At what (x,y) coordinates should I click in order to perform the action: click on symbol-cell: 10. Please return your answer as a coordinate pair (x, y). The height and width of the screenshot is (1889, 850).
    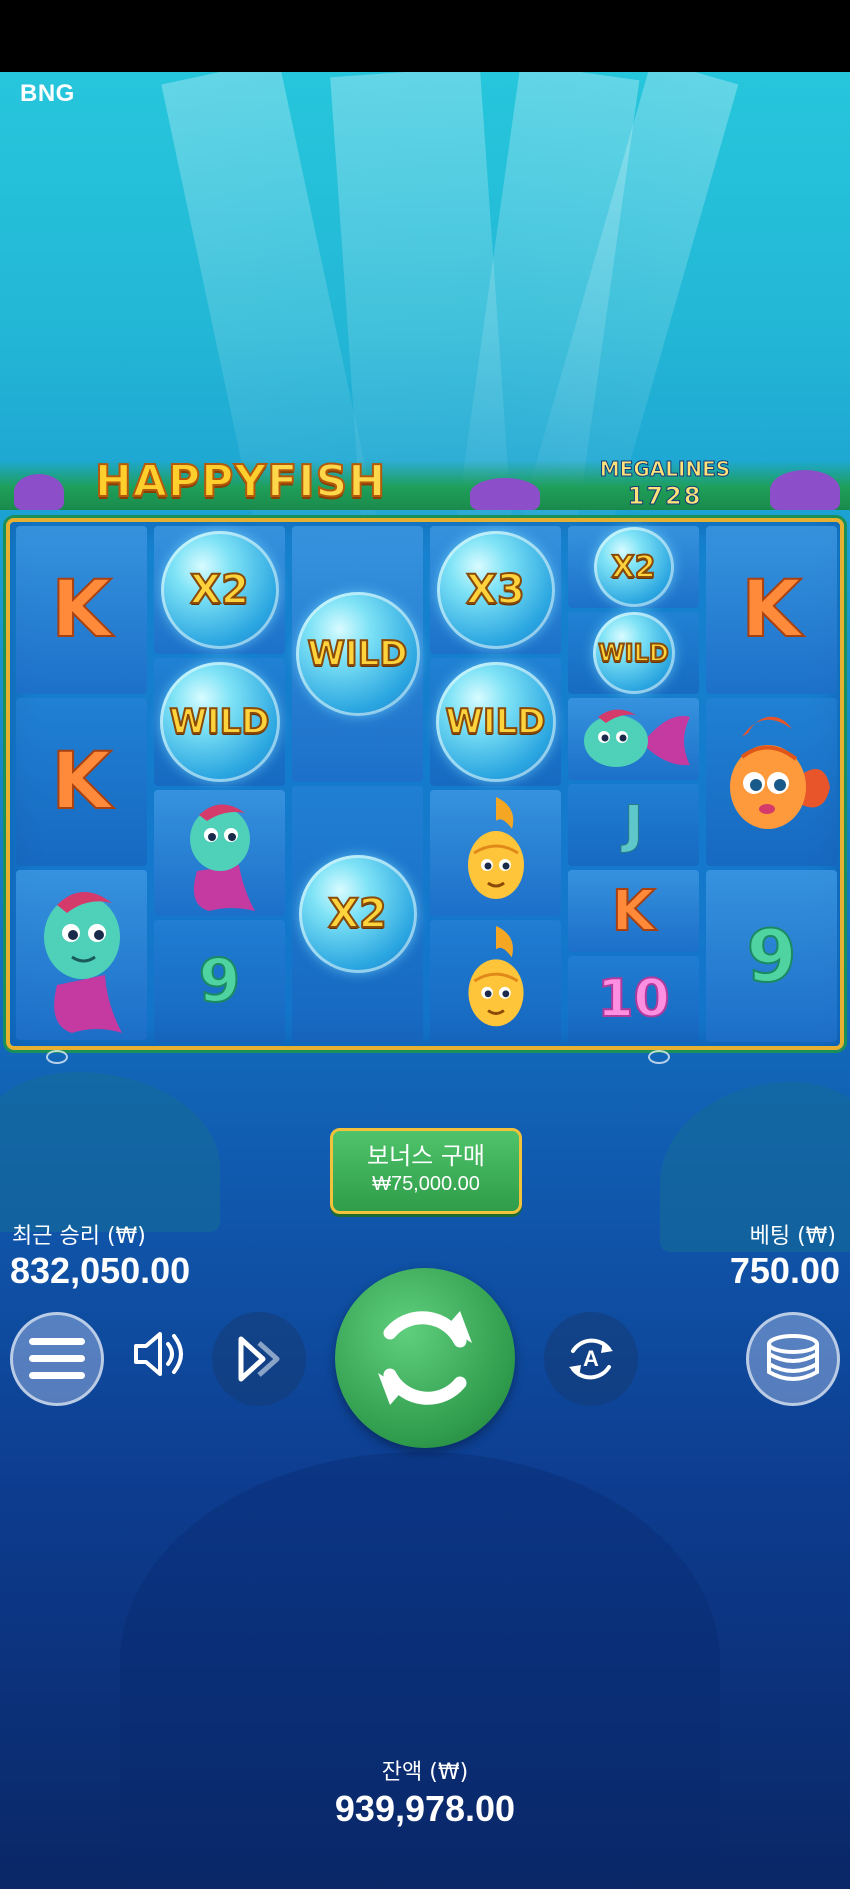
    Looking at the image, I should click on (633, 999).